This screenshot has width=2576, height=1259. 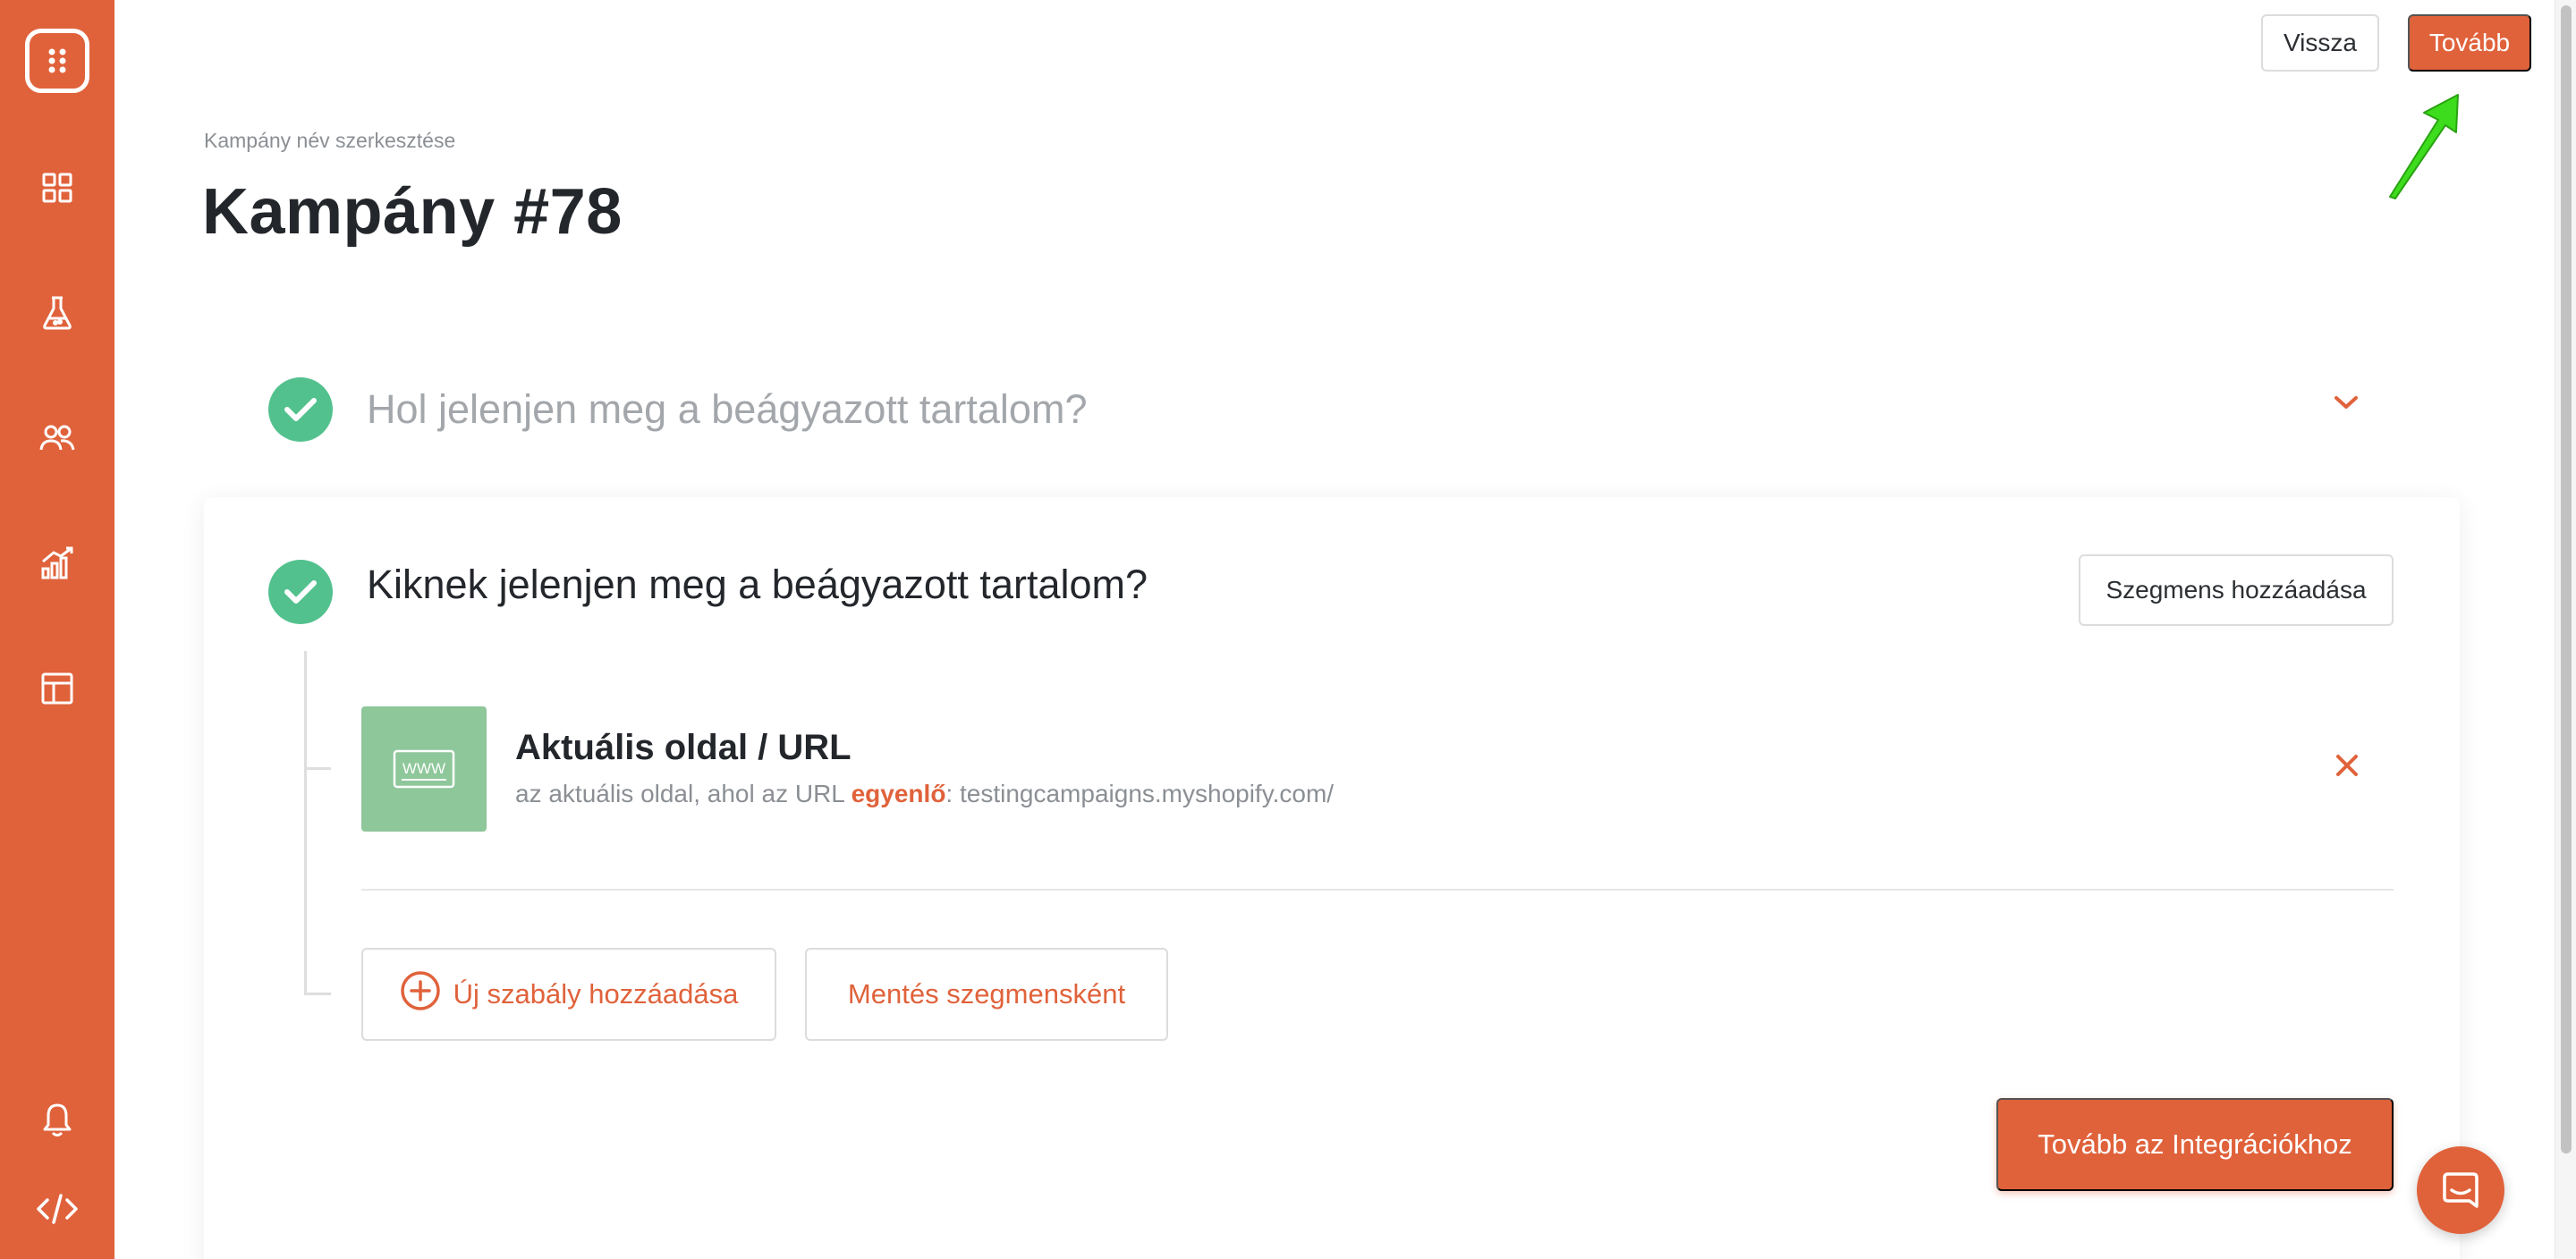 I want to click on code-icon, so click(x=57, y=1209).